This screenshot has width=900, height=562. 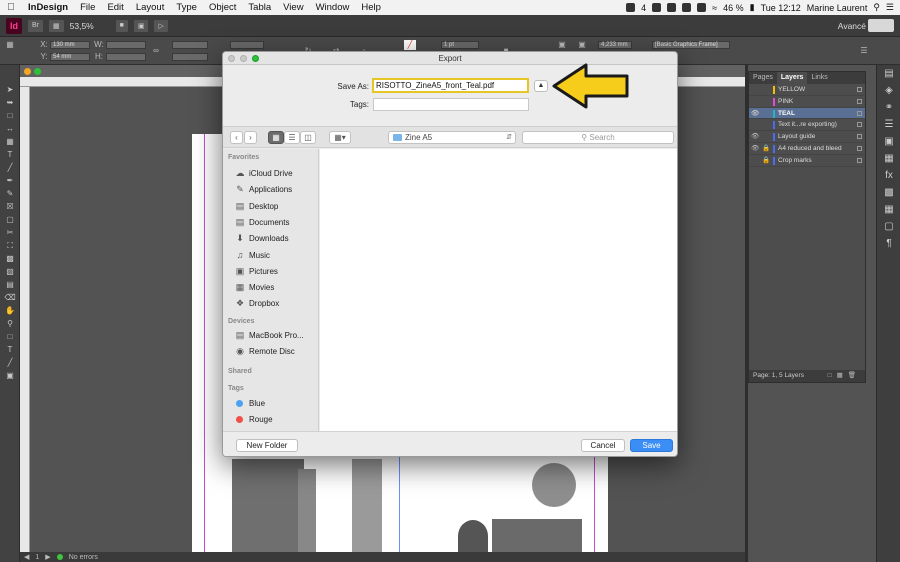 I want to click on page-tool-icon: □, so click(x=10, y=115).